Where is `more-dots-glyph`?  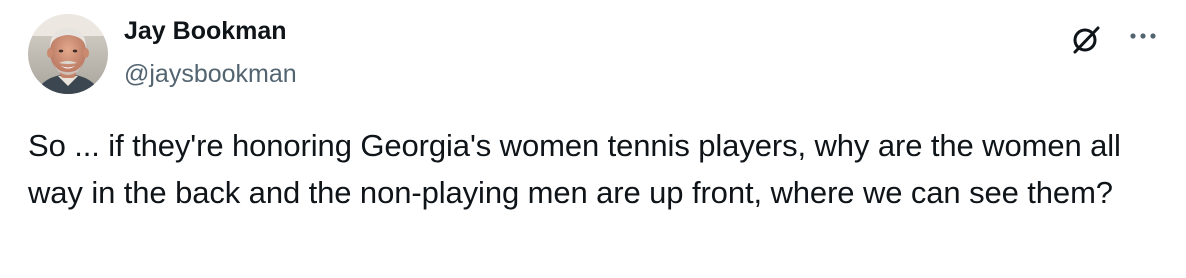
more-dots-glyph is located at coordinates (1143, 36).